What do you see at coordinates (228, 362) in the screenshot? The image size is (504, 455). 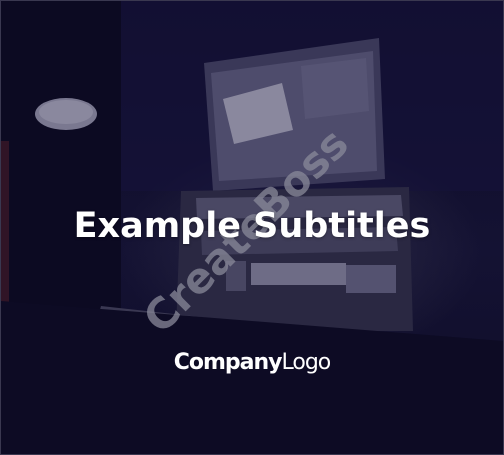 I see `logo-bold-part: Company` at bounding box center [228, 362].